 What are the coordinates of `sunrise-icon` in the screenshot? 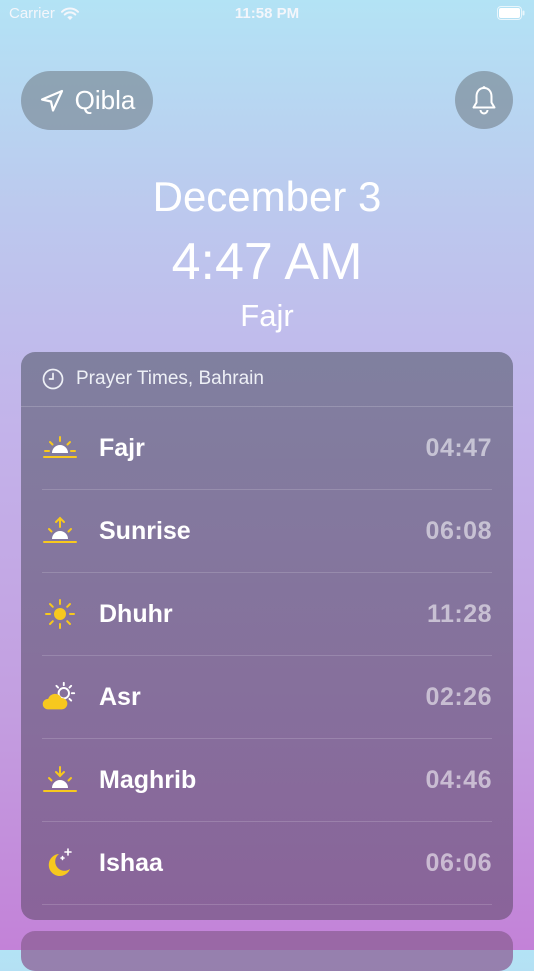 It's located at (60, 531).